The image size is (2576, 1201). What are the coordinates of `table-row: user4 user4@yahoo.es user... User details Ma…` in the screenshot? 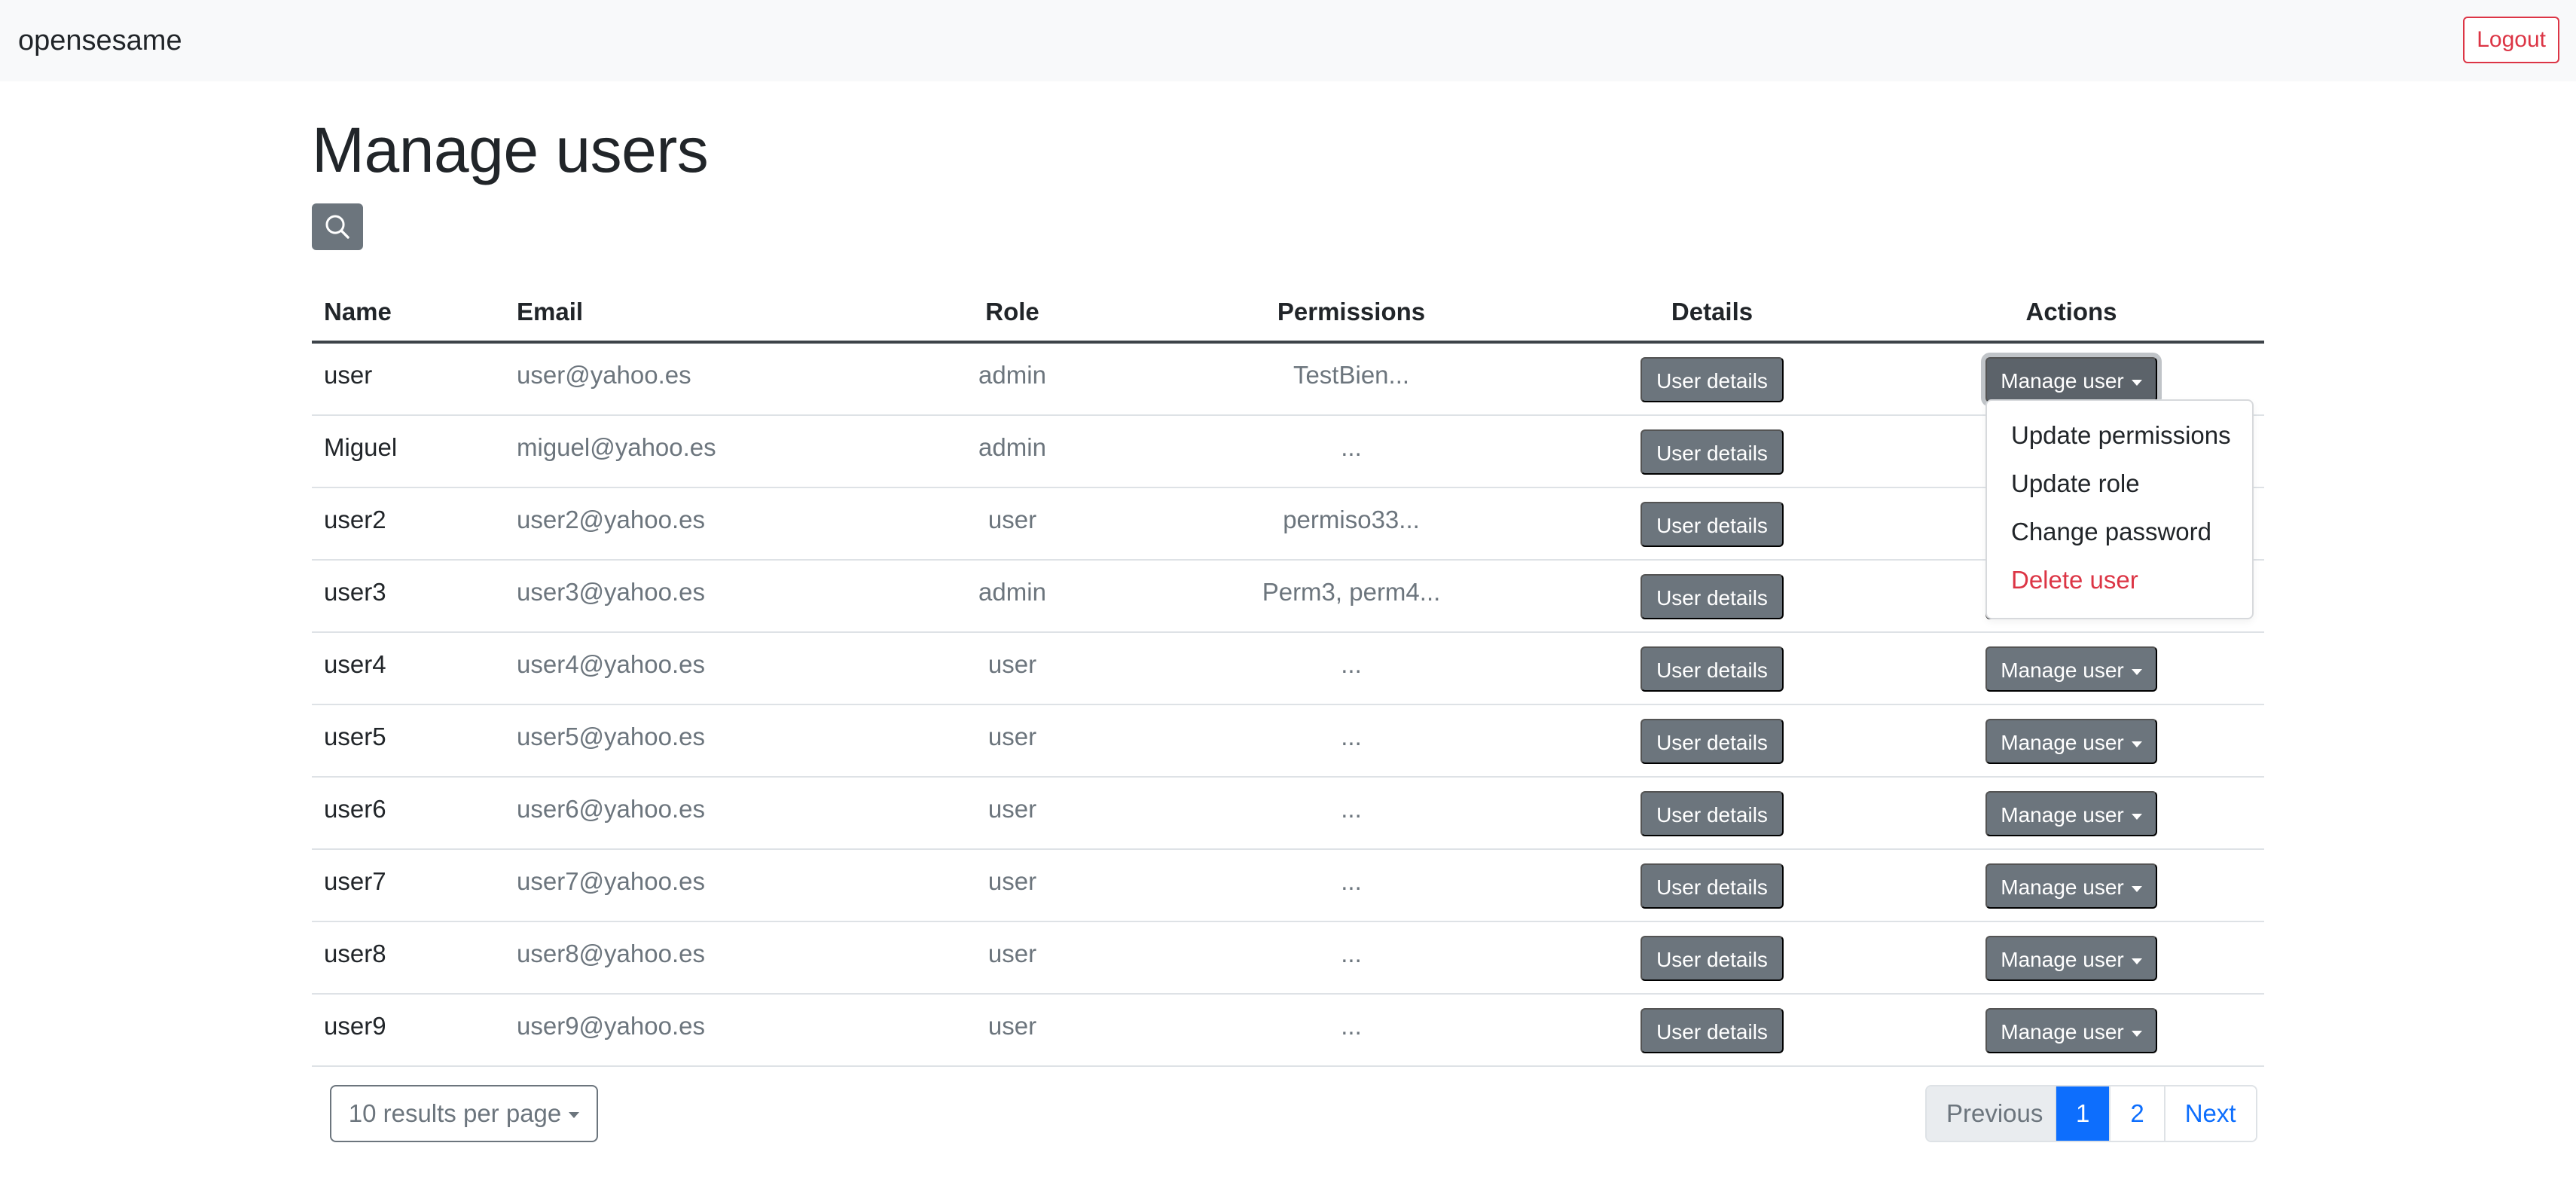 It's located at (1288, 669).